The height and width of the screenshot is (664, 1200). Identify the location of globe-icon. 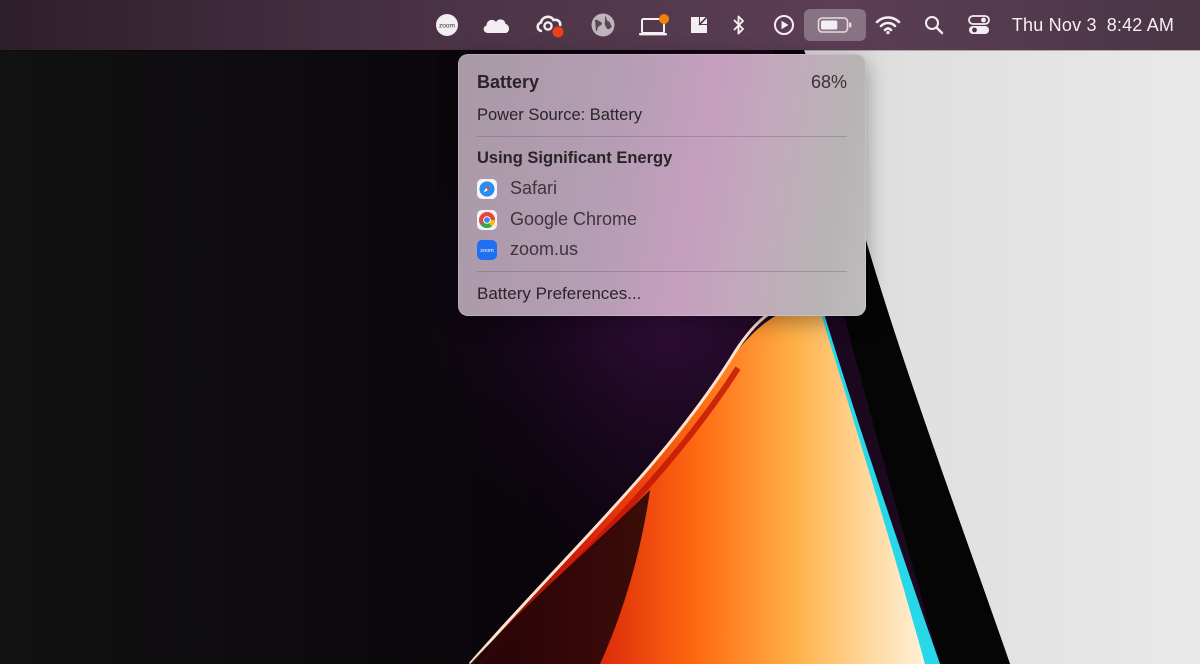
(603, 25).